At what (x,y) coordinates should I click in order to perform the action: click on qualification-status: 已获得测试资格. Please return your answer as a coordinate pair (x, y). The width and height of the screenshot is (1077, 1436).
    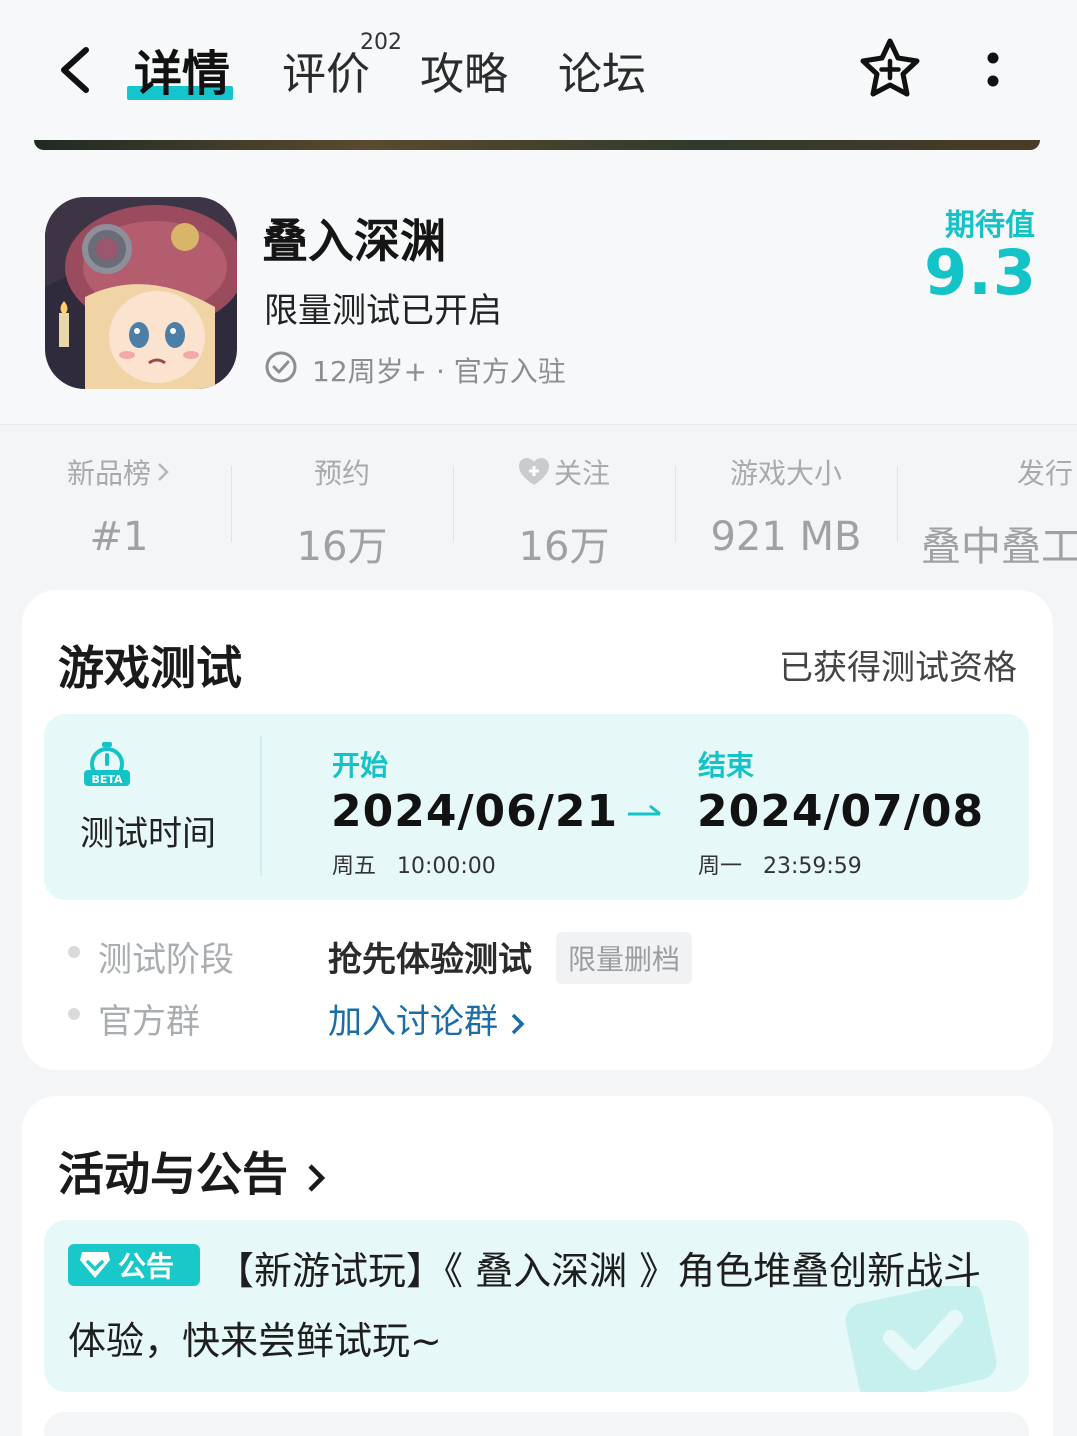
    Looking at the image, I should click on (898, 668).